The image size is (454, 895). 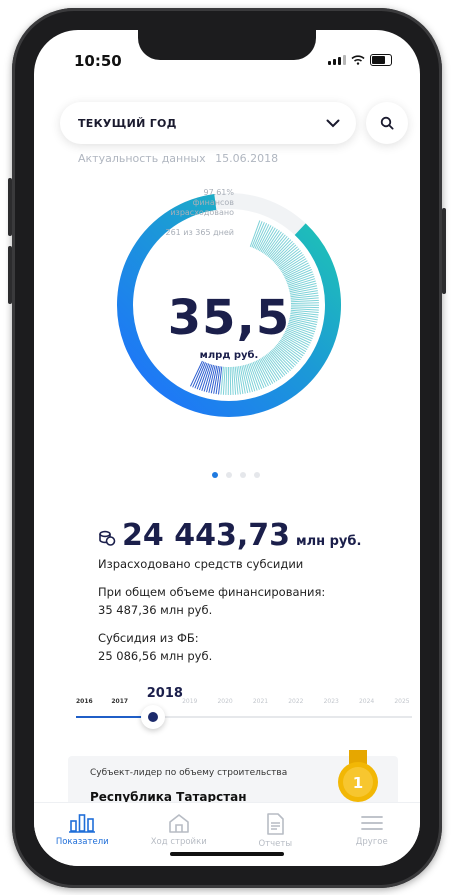 What do you see at coordinates (227, 45) in the screenshot?
I see `notch` at bounding box center [227, 45].